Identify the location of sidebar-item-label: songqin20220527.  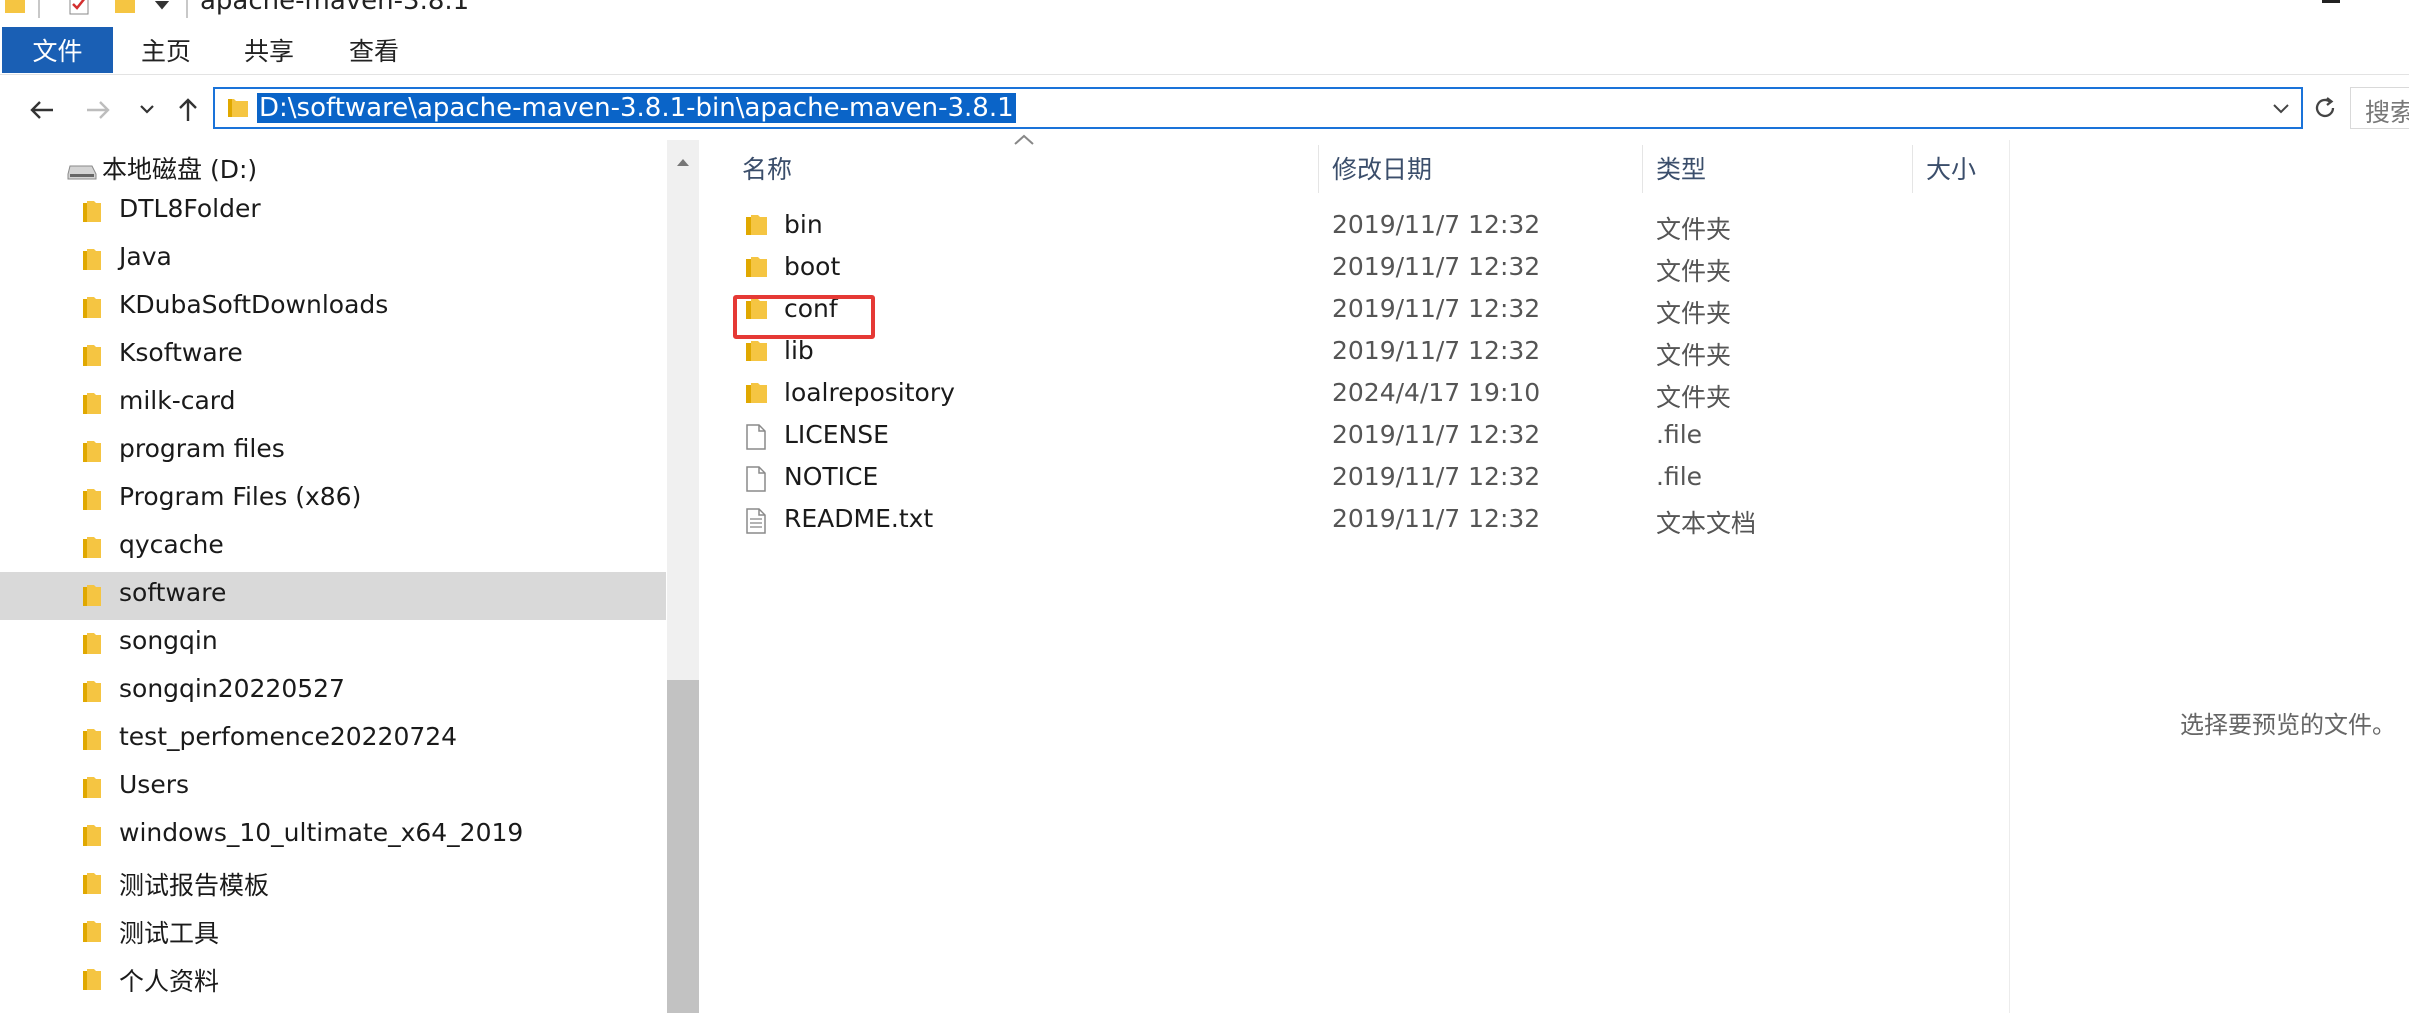
(232, 688).